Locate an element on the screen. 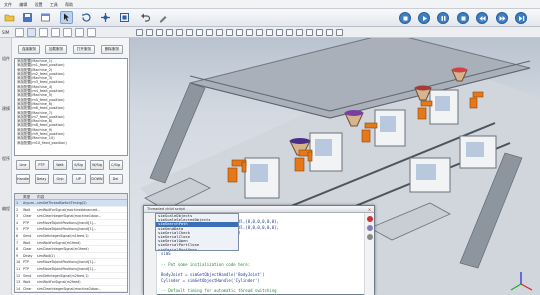 The image size is (540, 295). load-service-button: 加载服务 is located at coordinates (56, 49).